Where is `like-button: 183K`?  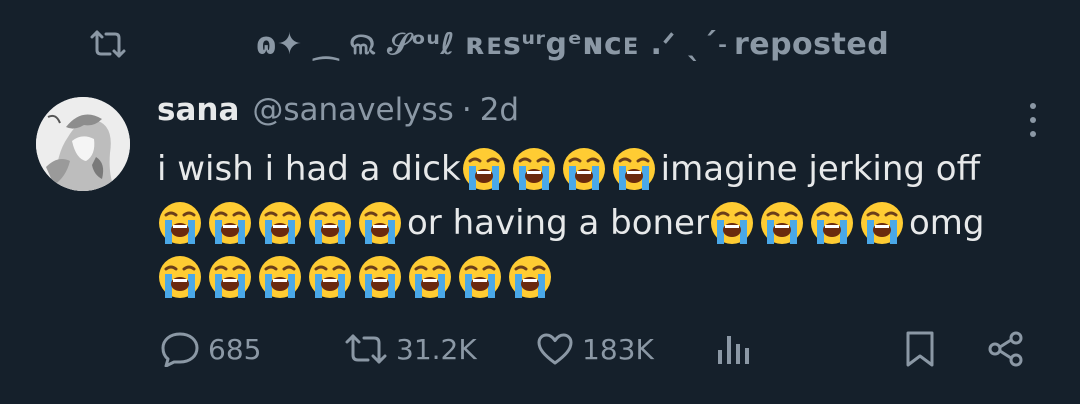
like-button: 183K is located at coordinates (595, 349).